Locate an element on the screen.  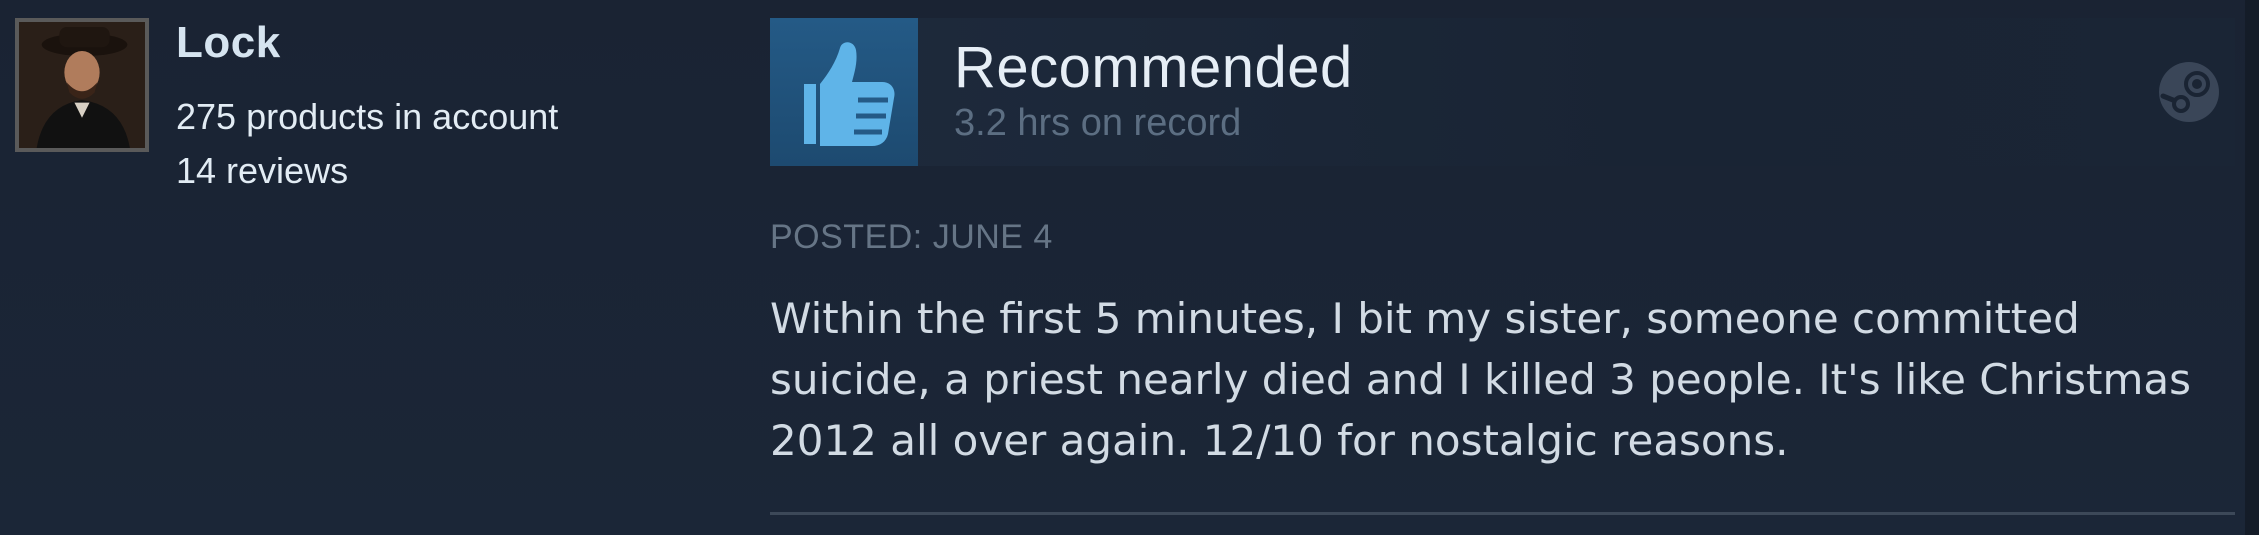
author-reviews-count: 14 reviews is located at coordinates (262, 171).